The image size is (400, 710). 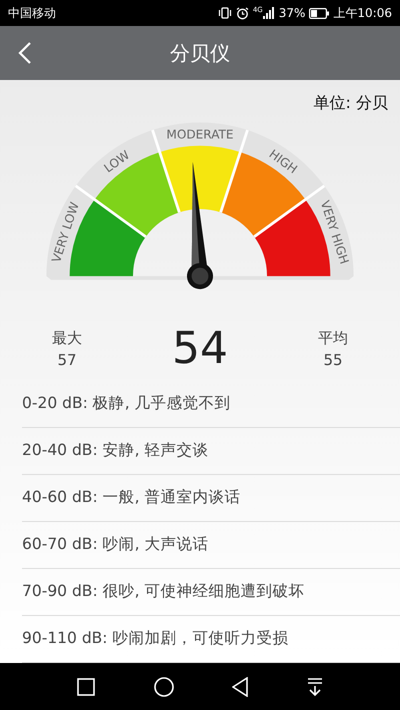 I want to click on noise-level-description: 90-110 dB: 吵闹加剧，可使听力受损, so click(x=155, y=639).